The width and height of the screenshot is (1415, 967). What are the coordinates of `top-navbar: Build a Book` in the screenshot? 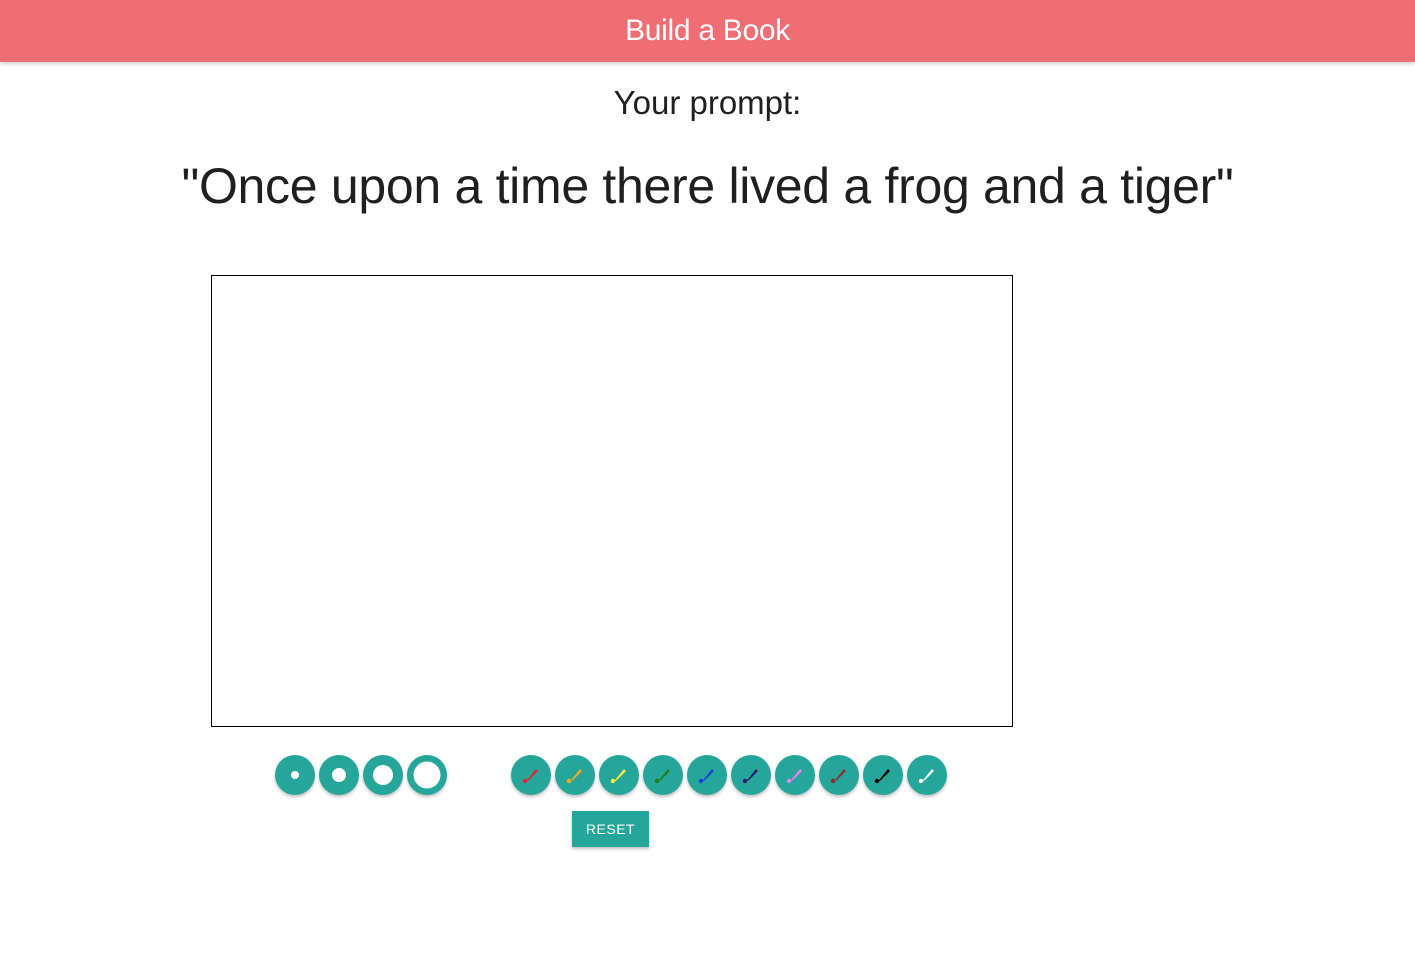 It's located at (707, 31).